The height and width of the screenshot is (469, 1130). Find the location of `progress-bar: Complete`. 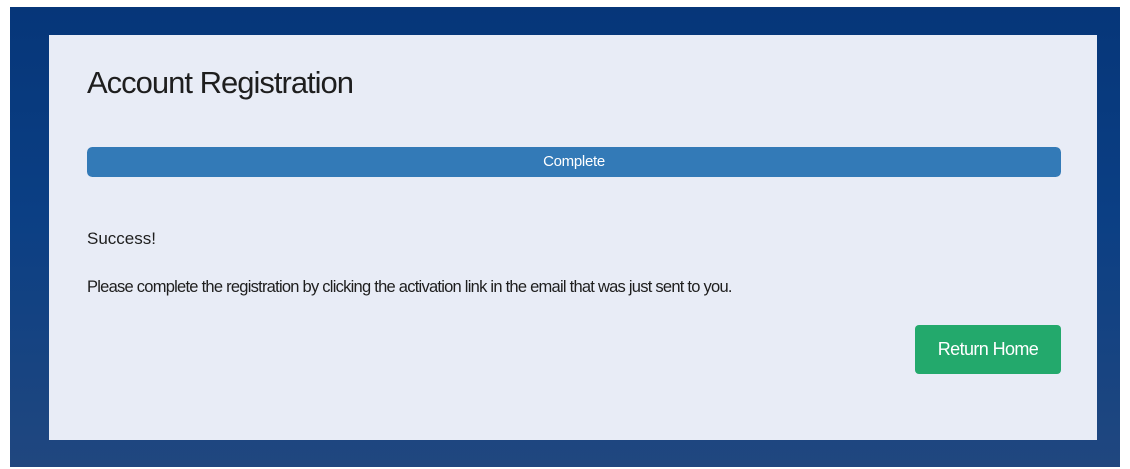

progress-bar: Complete is located at coordinates (574, 162).